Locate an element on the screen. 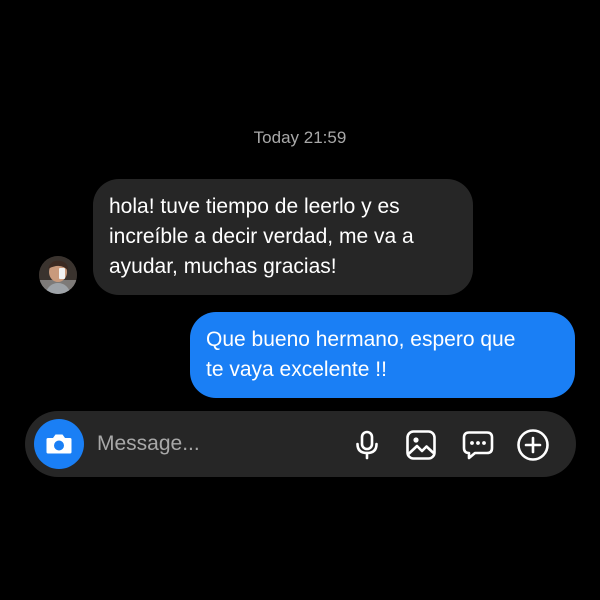  voice-message-button is located at coordinates (367, 445).